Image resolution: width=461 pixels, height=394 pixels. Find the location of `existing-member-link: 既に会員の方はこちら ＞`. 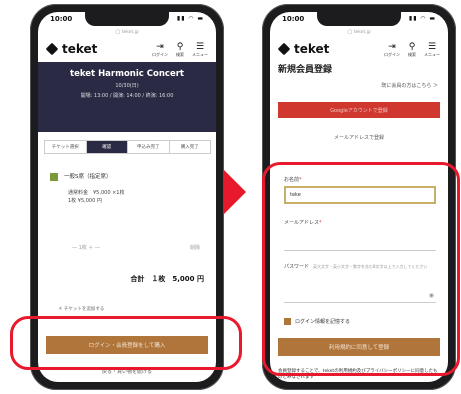

existing-member-link: 既に会員の方はこちら ＞ is located at coordinates (409, 85).